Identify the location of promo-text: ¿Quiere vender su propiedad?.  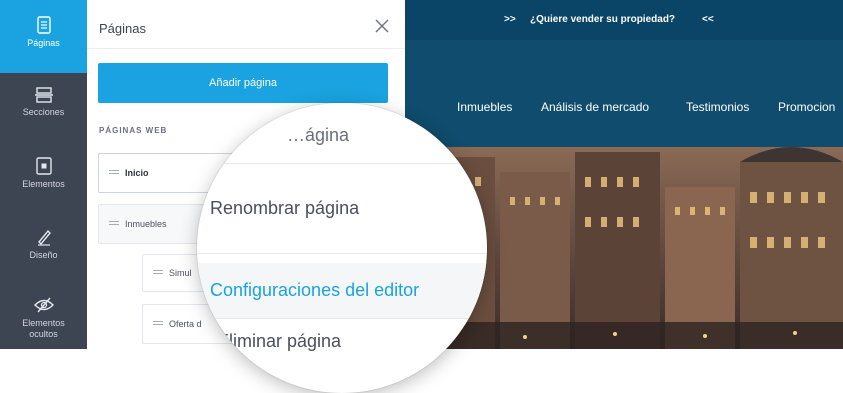
(602, 20).